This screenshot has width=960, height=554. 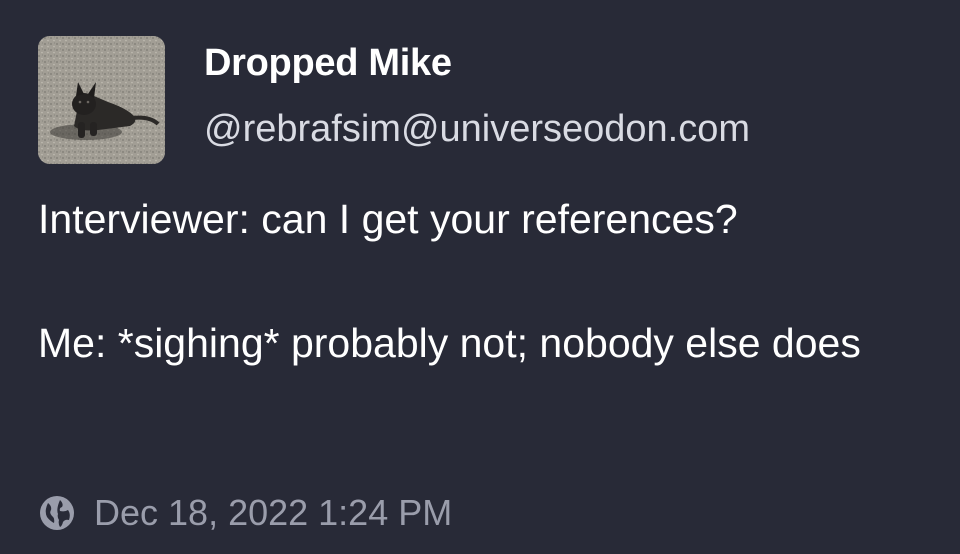 I want to click on globe-icon, so click(x=57, y=513).